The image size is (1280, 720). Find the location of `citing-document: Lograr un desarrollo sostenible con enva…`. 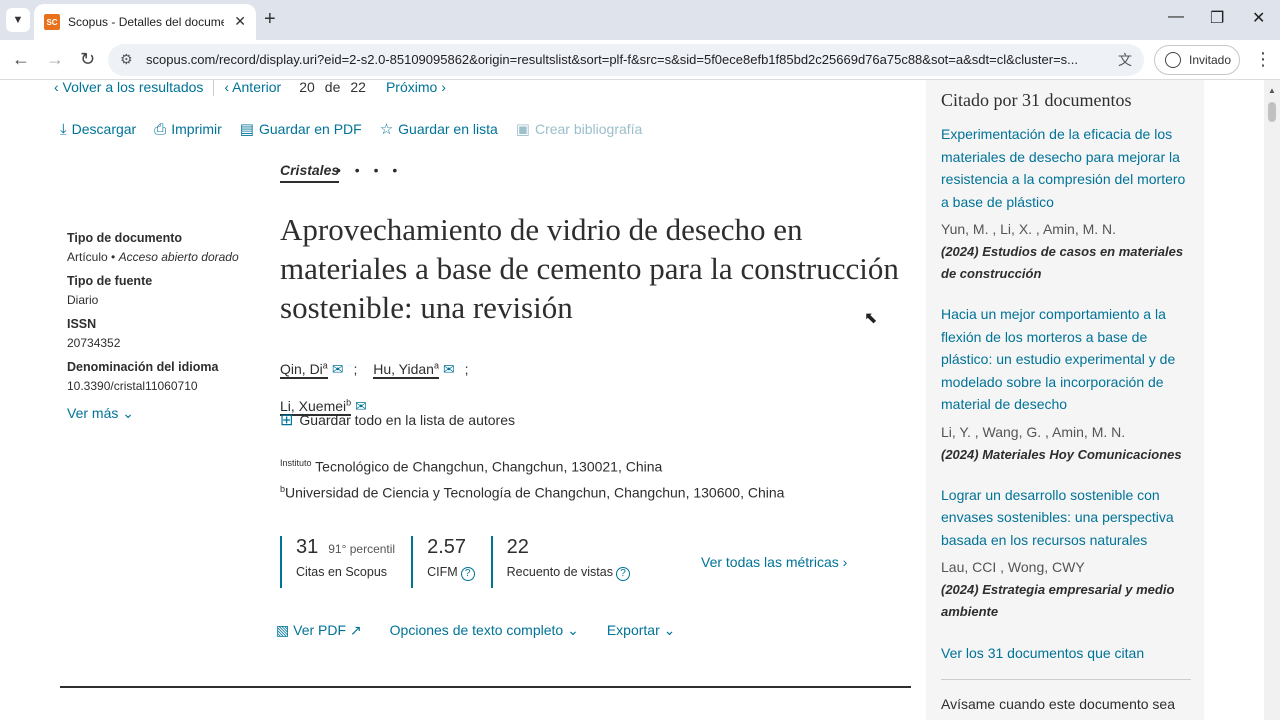

citing-document: Lograr un desarrollo sostenible con enva… is located at coordinates (1065, 554).